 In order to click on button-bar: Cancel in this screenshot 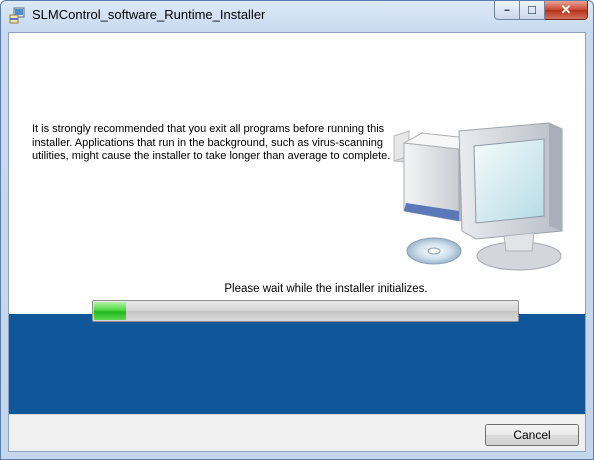, I will do `click(297, 432)`.